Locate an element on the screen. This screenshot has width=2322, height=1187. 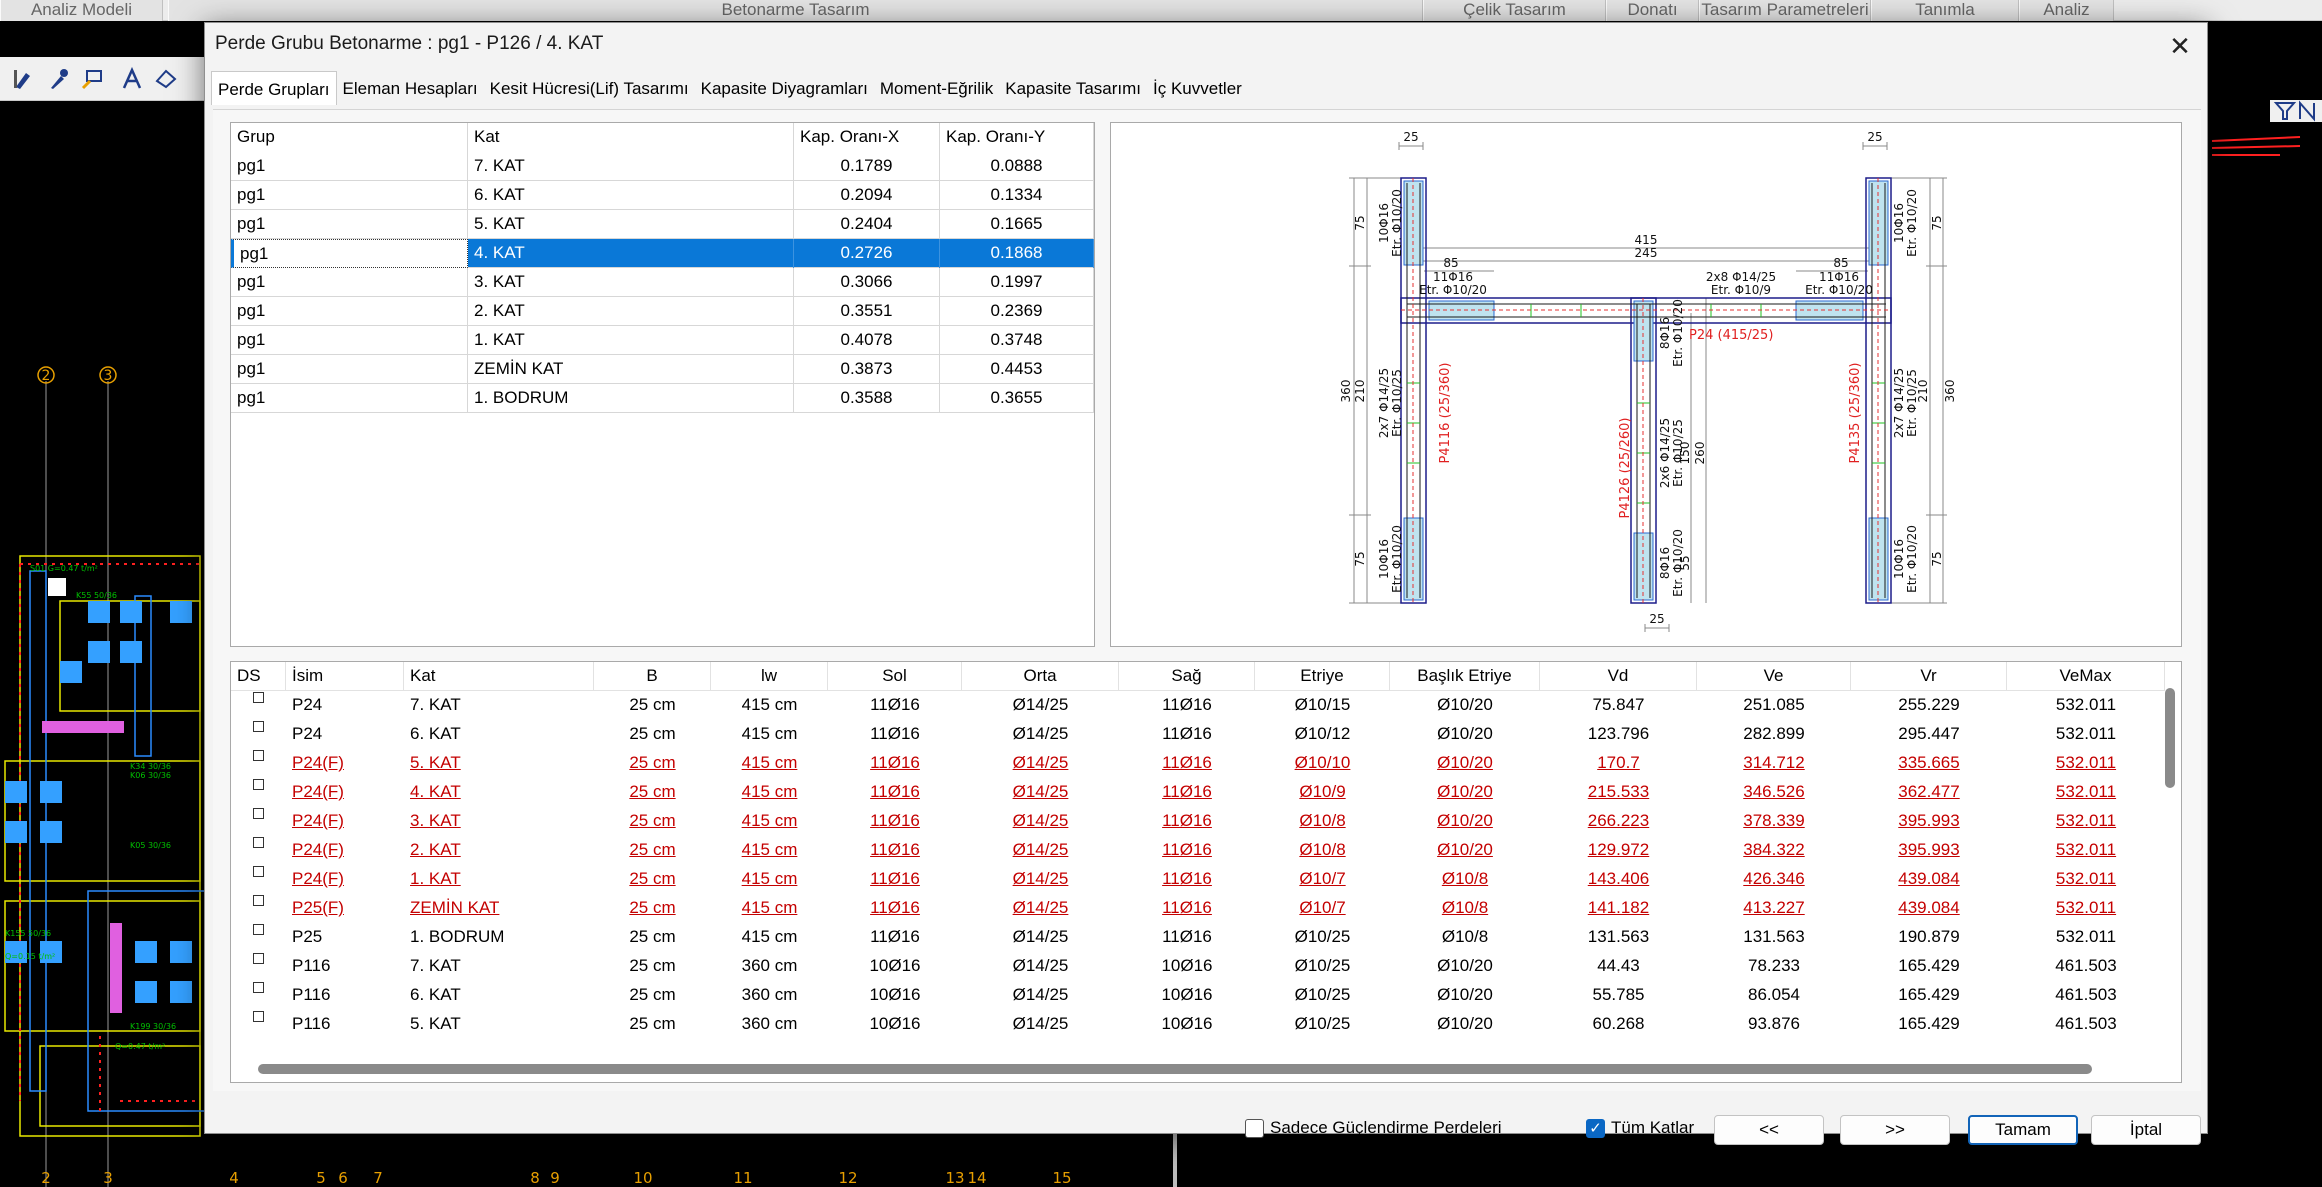
column-header: lw is located at coordinates (769, 676).